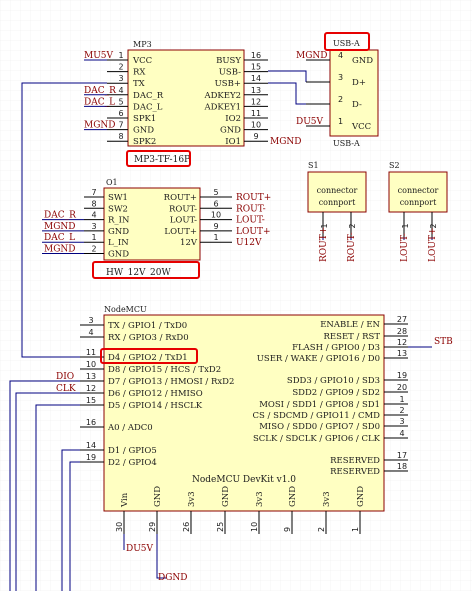 This screenshot has height=591, width=472. Describe the element at coordinates (132, 463) in the screenshot. I see `mcu-pin-name: D2 / GPIO4` at that location.